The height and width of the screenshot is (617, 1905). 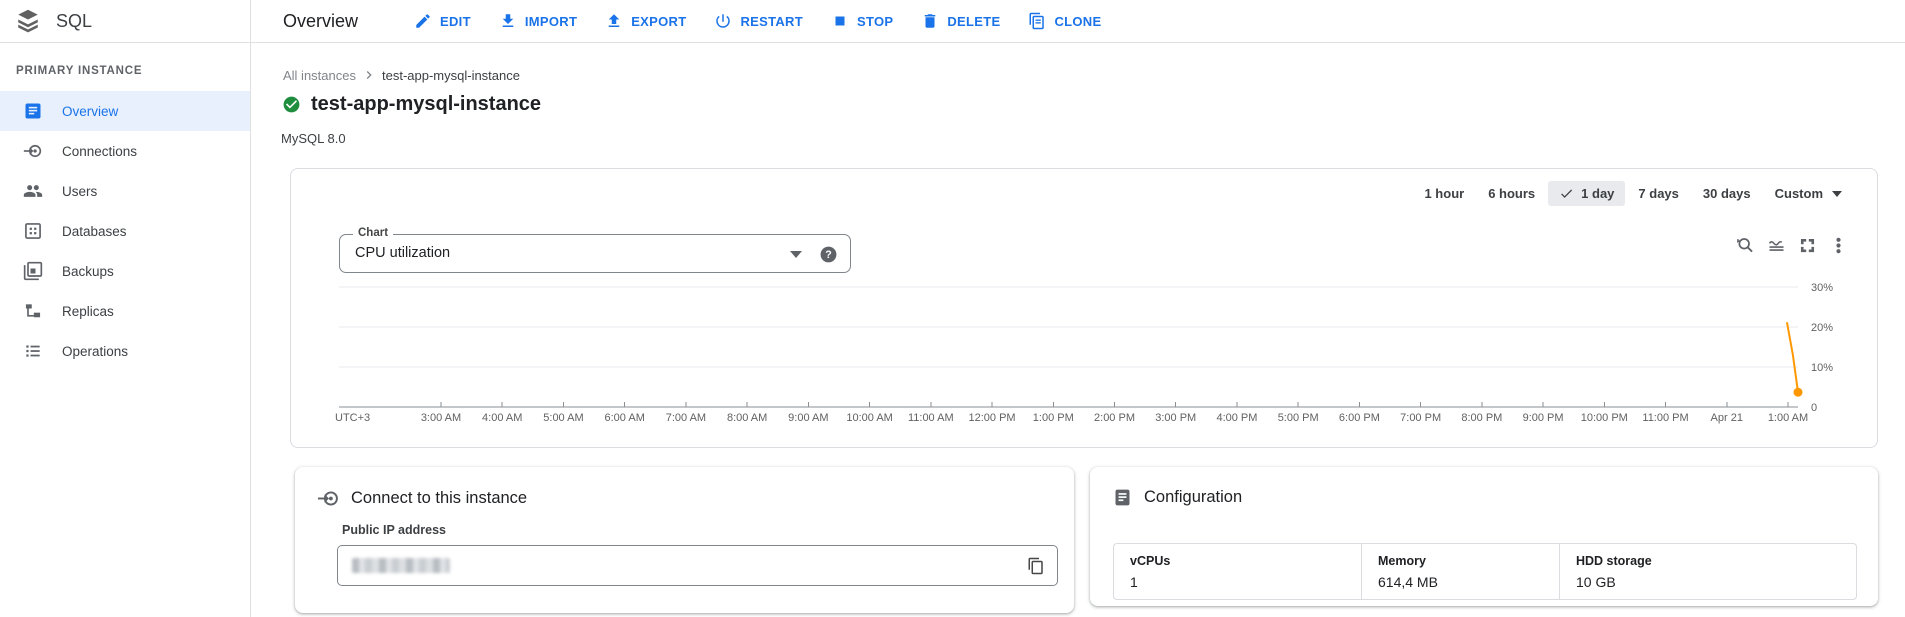 I want to click on page-title: Overview, so click(x=321, y=20).